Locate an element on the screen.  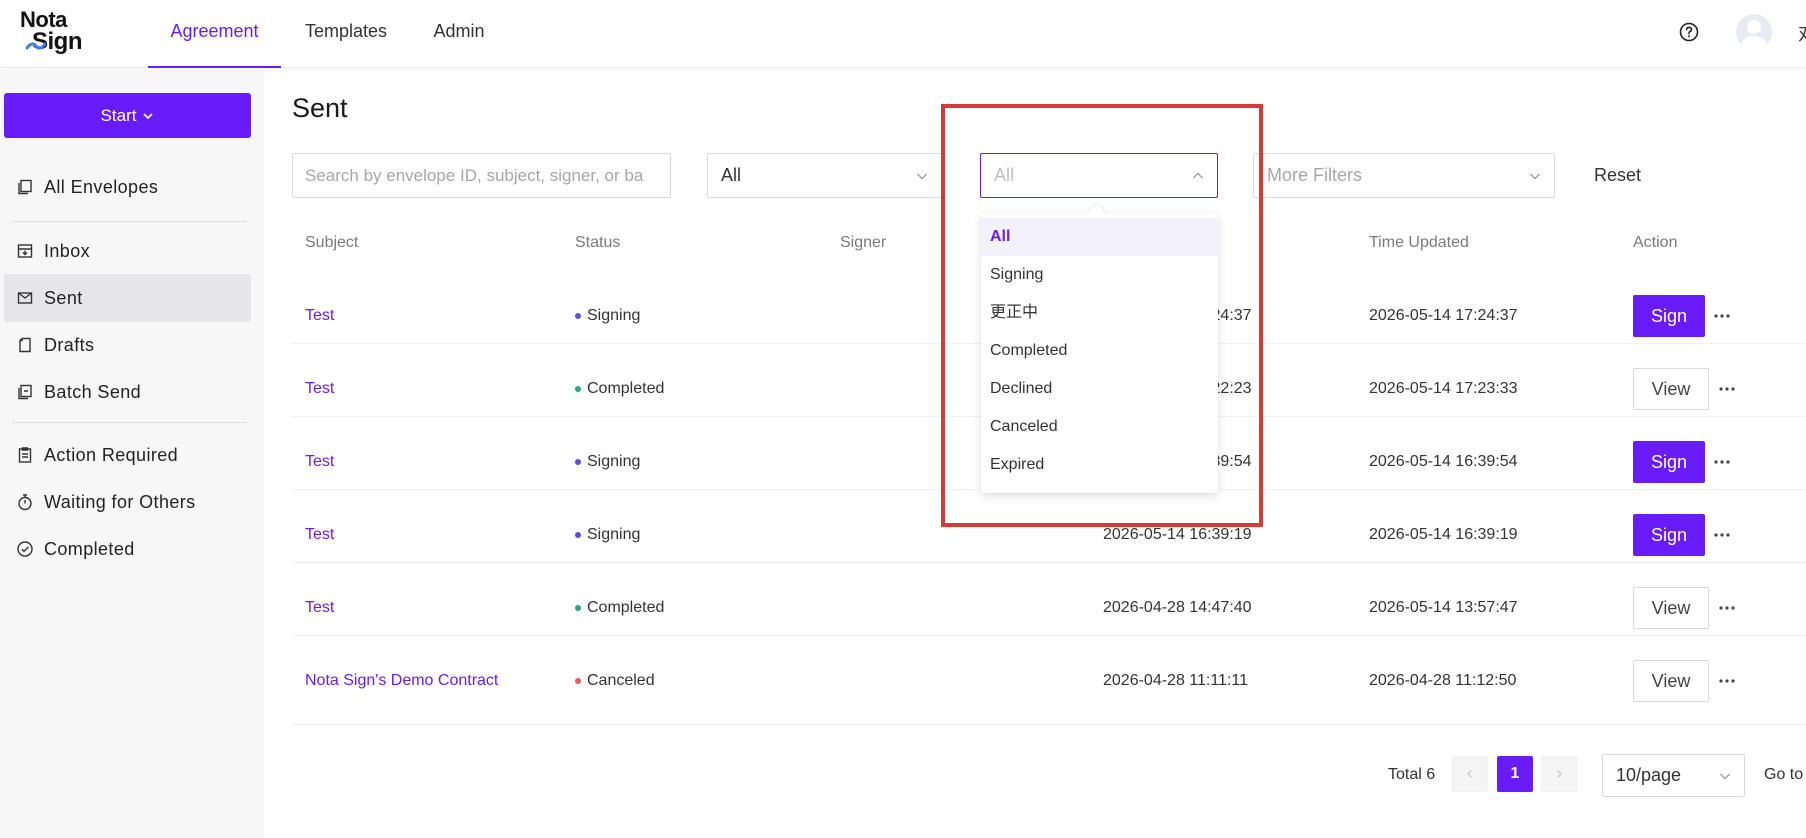
table-divider is located at coordinates (1049, 724).